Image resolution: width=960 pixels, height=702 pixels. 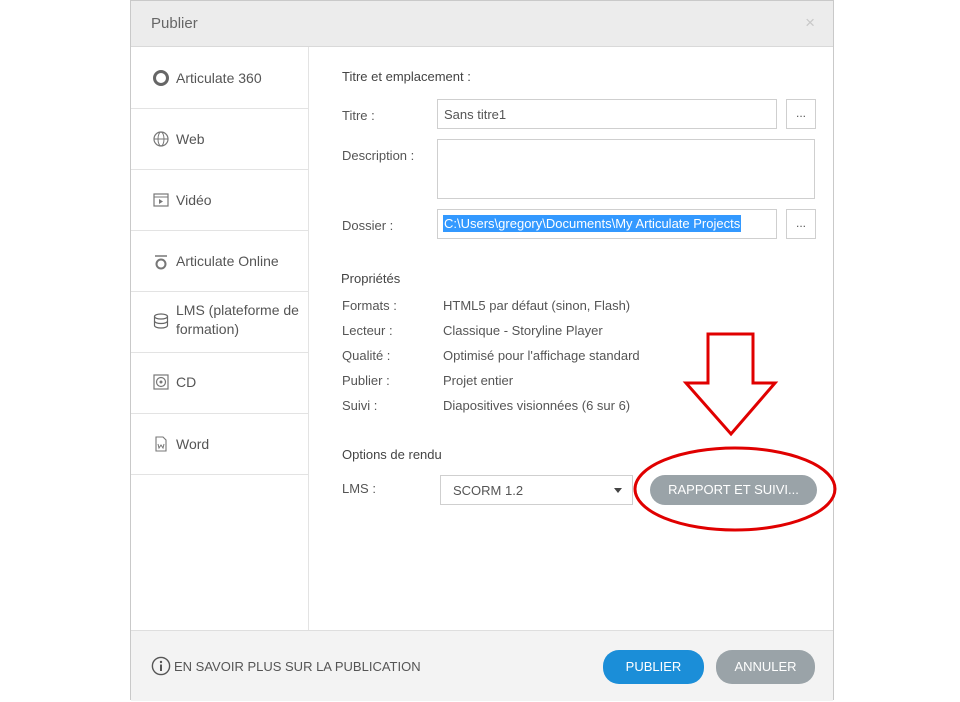 I want to click on publish-scope-label: Publier :, so click(x=366, y=380).